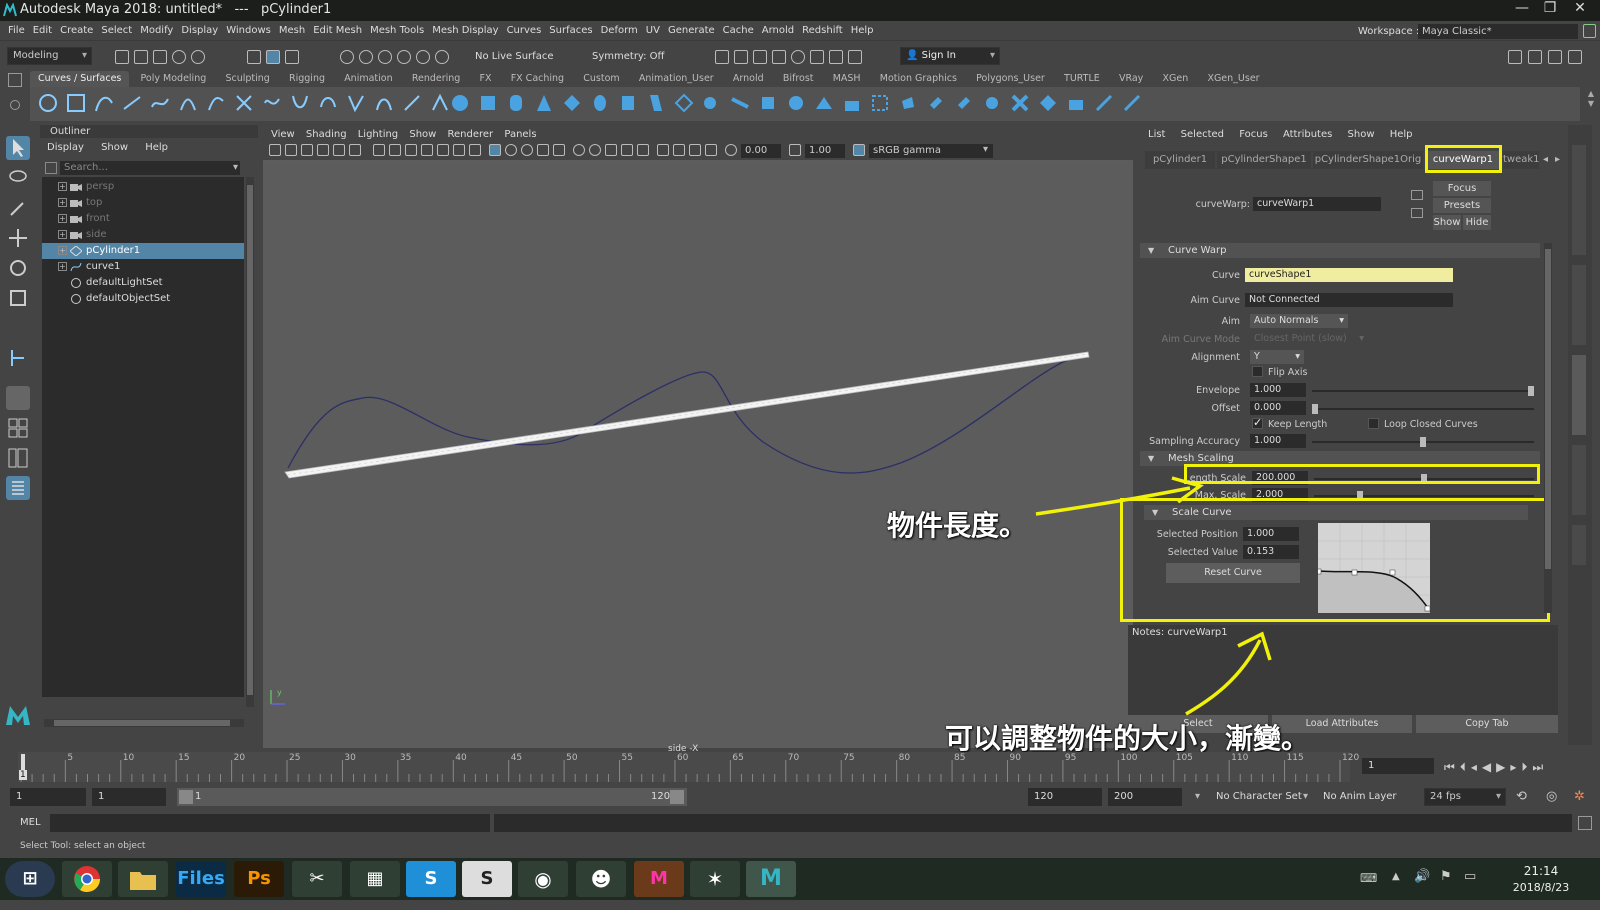  What do you see at coordinates (132, 103) in the screenshot?
I see `ep-curve-icon` at bounding box center [132, 103].